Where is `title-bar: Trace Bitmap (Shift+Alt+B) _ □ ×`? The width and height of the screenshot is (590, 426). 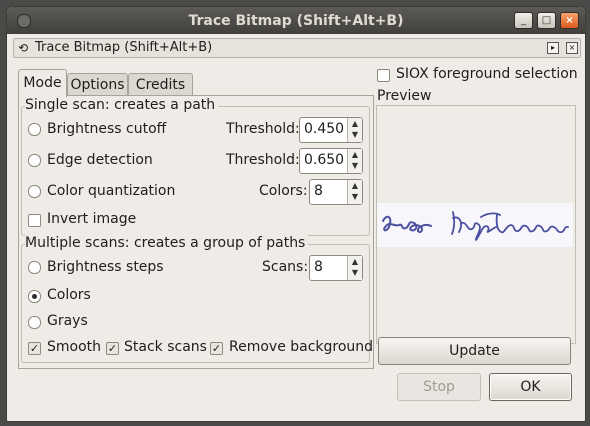 title-bar: Trace Bitmap (Shift+Alt+B) _ □ × is located at coordinates (296, 20).